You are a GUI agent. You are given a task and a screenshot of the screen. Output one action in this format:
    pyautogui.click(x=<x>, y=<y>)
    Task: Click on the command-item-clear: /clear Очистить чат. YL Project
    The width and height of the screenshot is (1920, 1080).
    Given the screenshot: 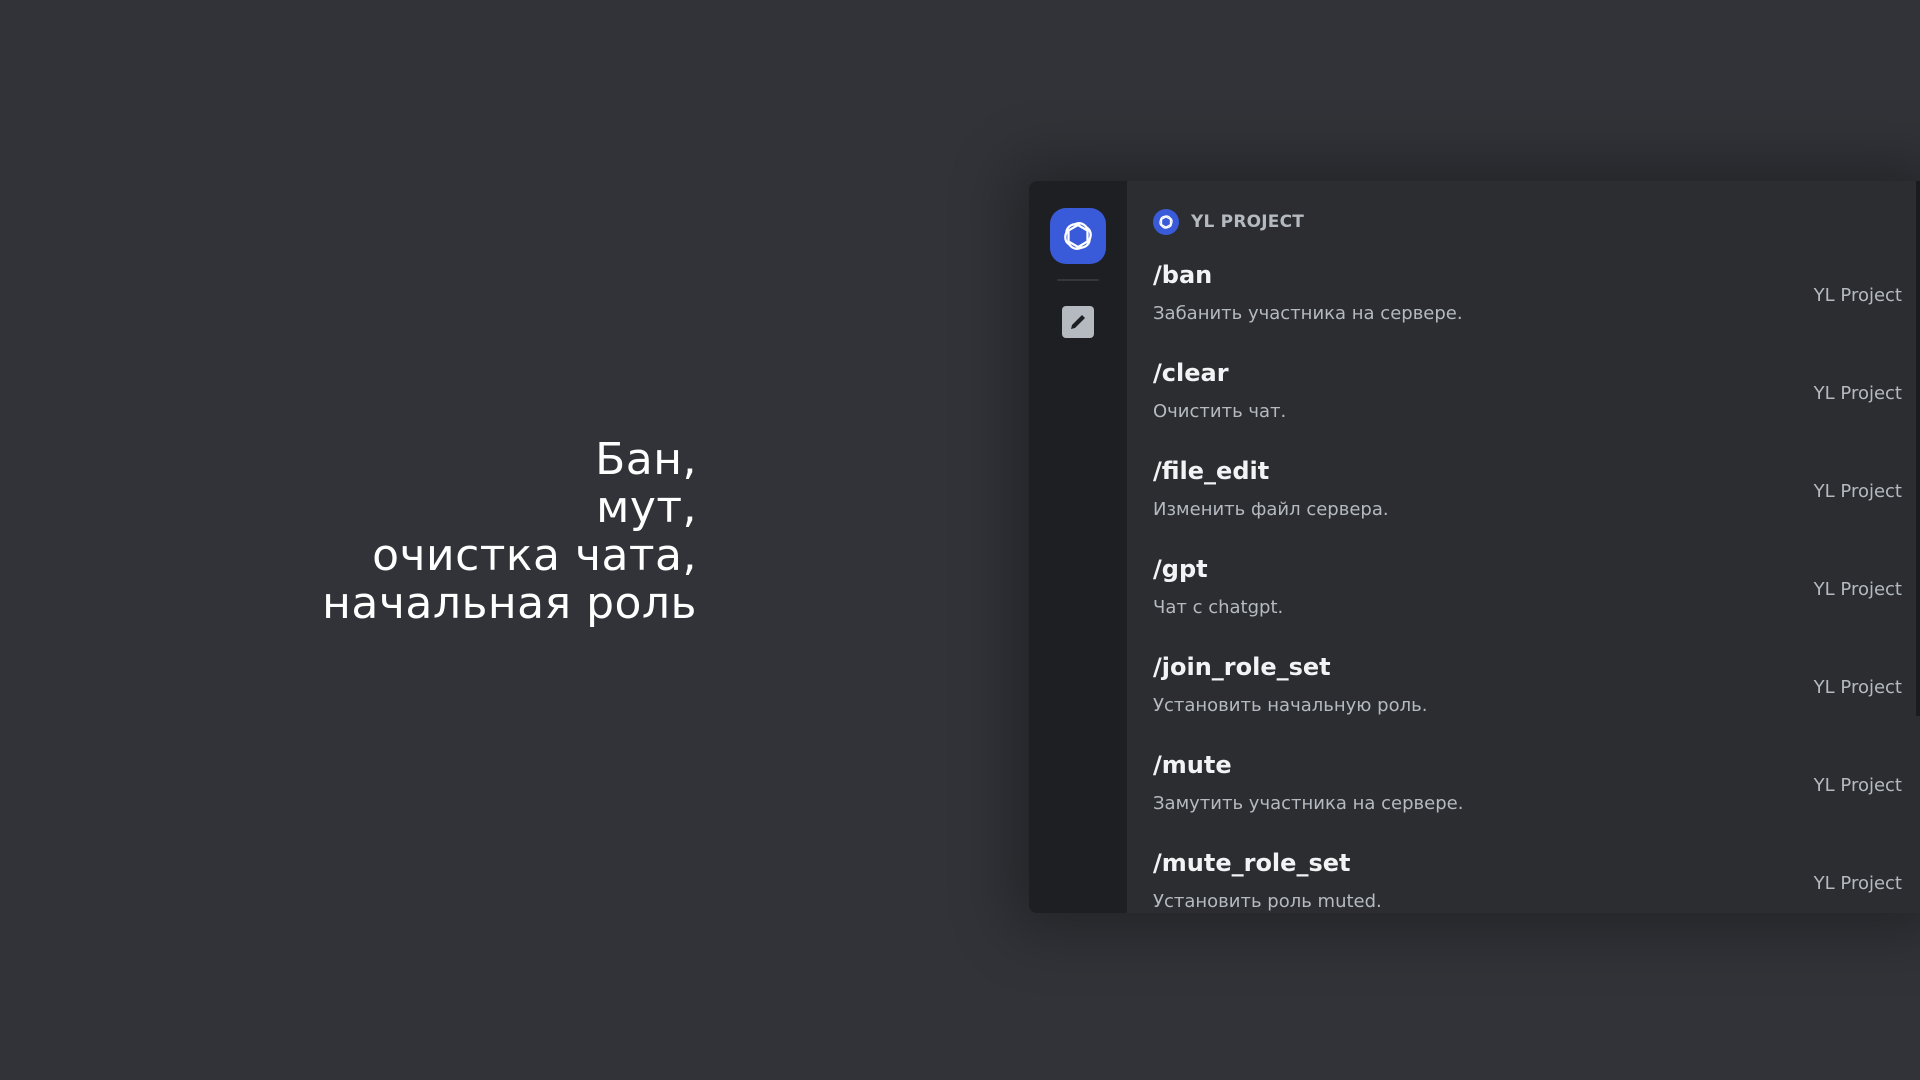 What is the action you would take?
    pyautogui.click(x=1523, y=408)
    